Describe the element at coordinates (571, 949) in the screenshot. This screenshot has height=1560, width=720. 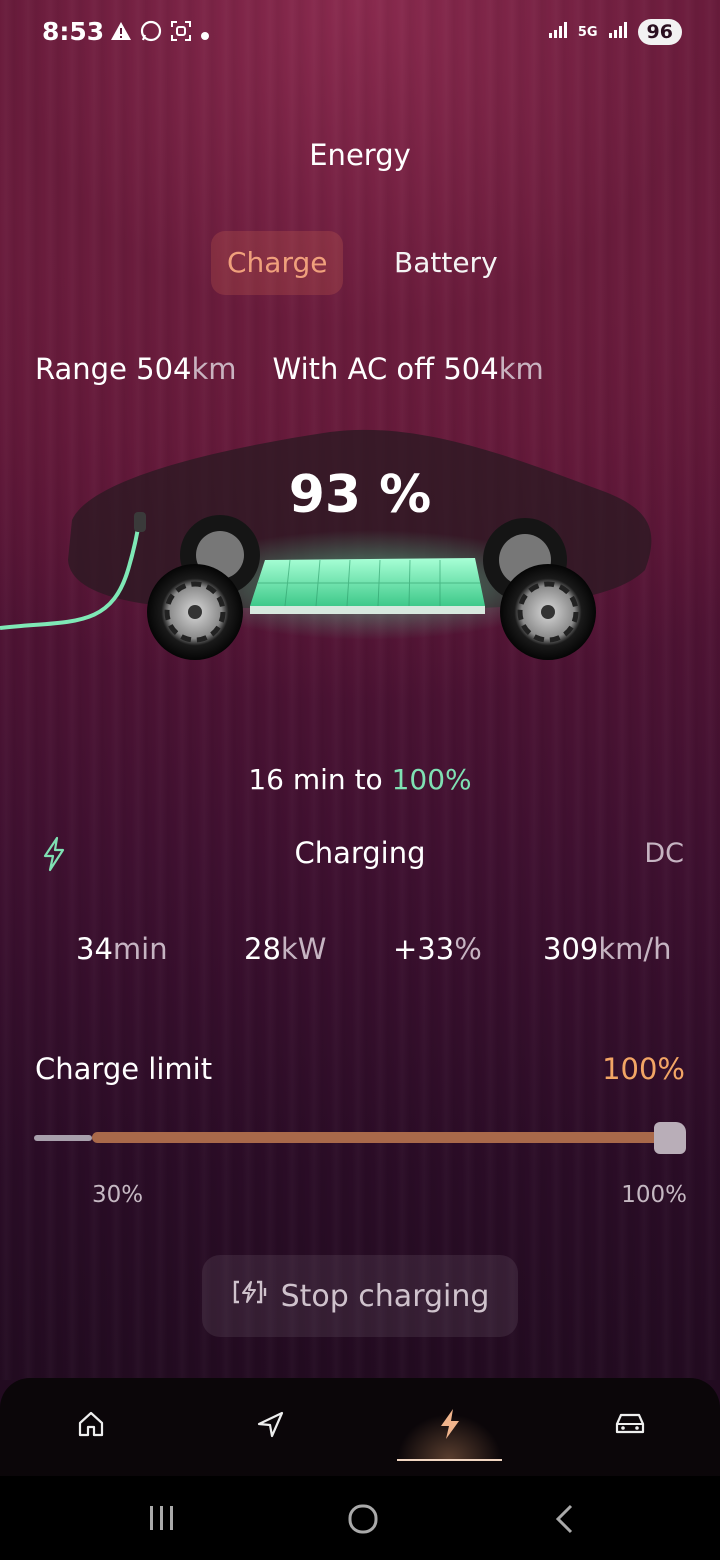
I see `stat-speed-value: 309` at that location.